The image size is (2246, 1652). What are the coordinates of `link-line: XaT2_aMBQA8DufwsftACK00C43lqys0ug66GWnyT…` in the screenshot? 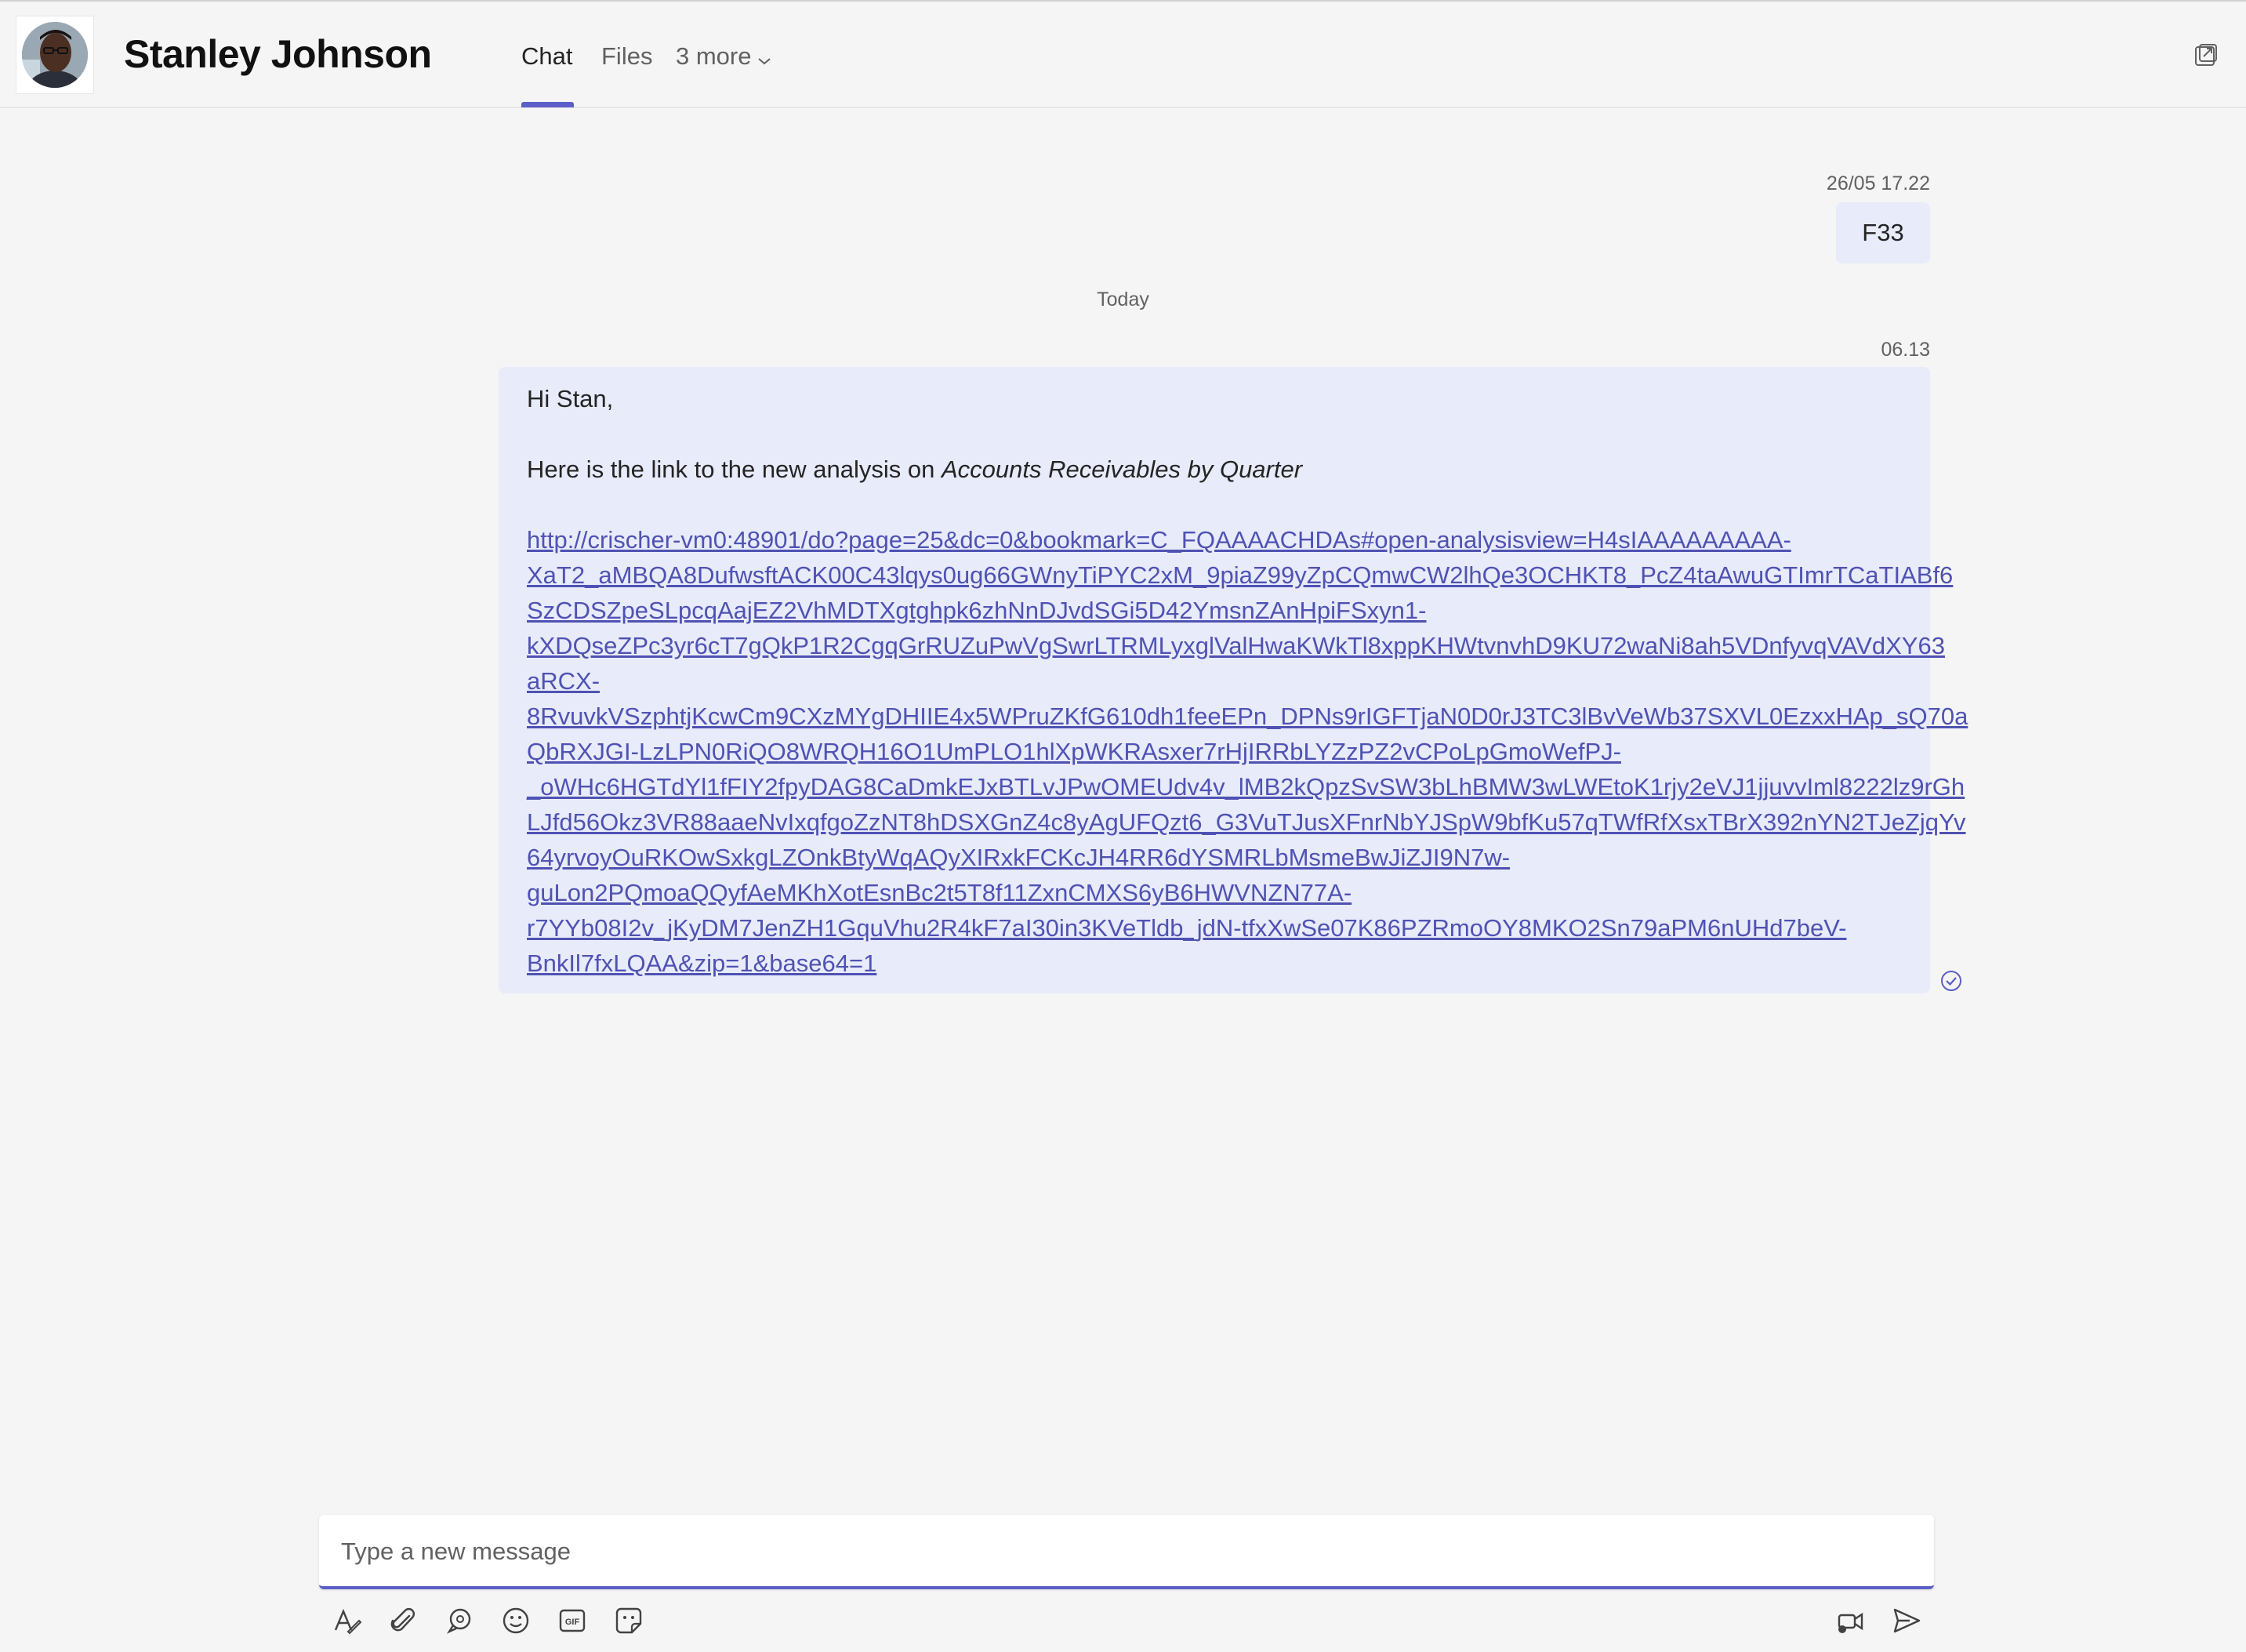 It's located at (1240, 575).